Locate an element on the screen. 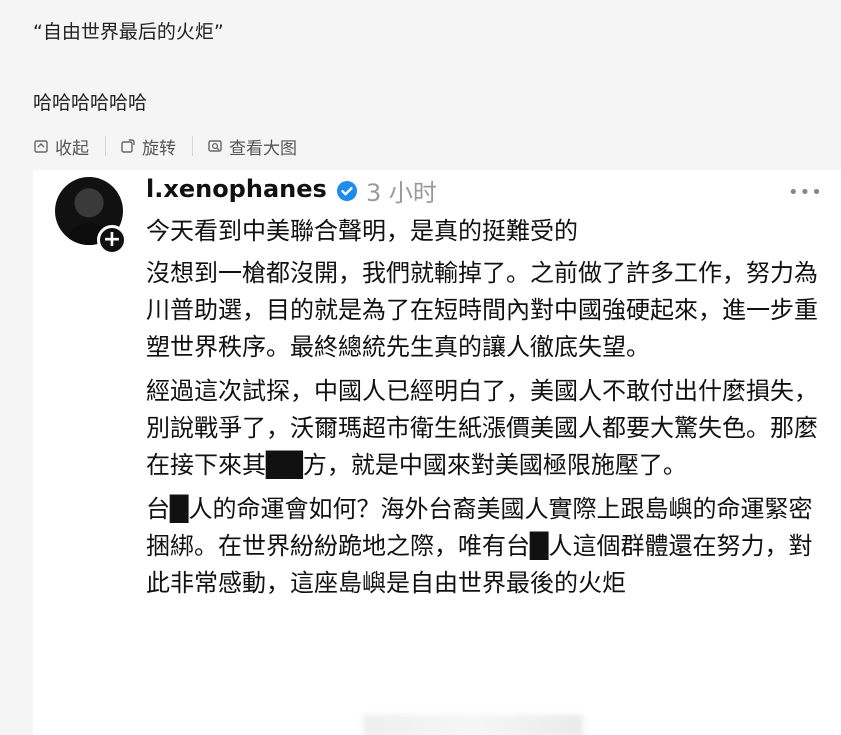 This screenshot has height=735, width=841. image-toolbar: 收起 旋转 查看大图 is located at coordinates (165, 146).